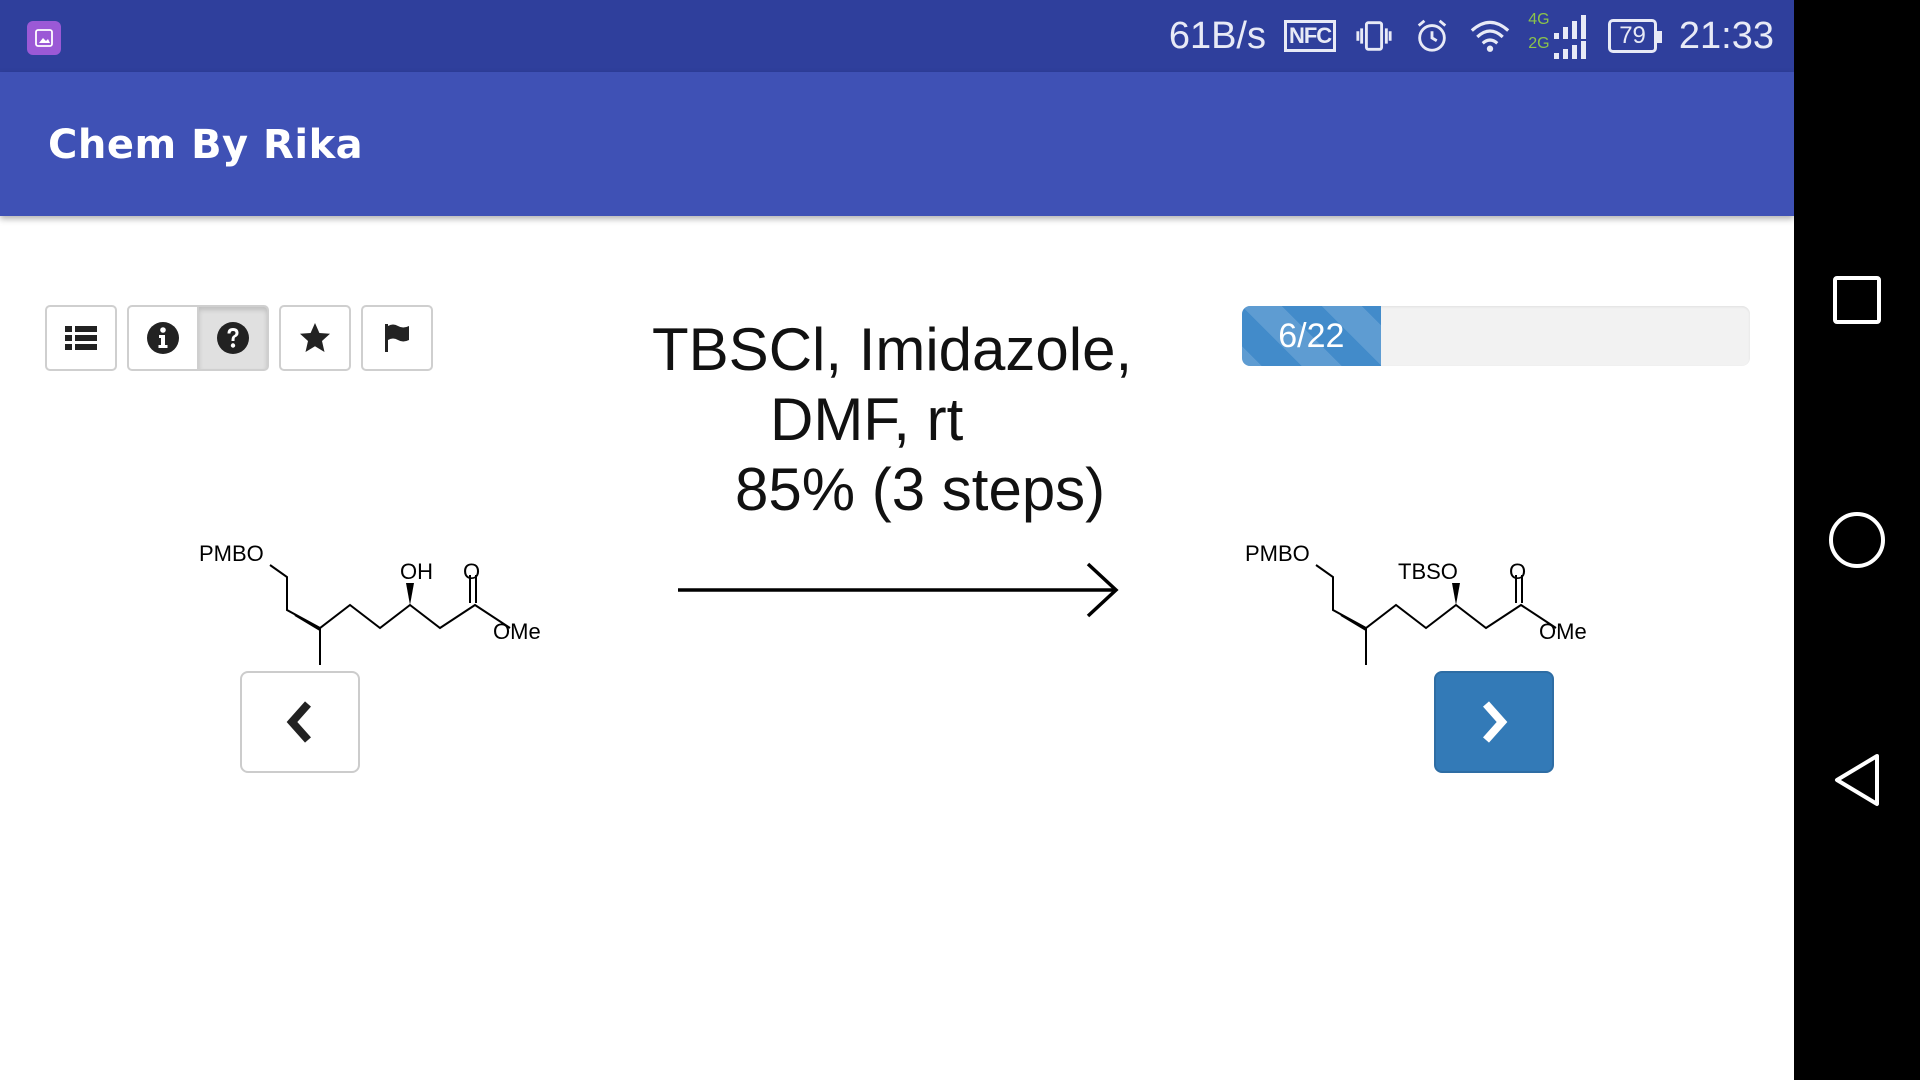 This screenshot has width=1920, height=1080. I want to click on list-button, so click(81, 338).